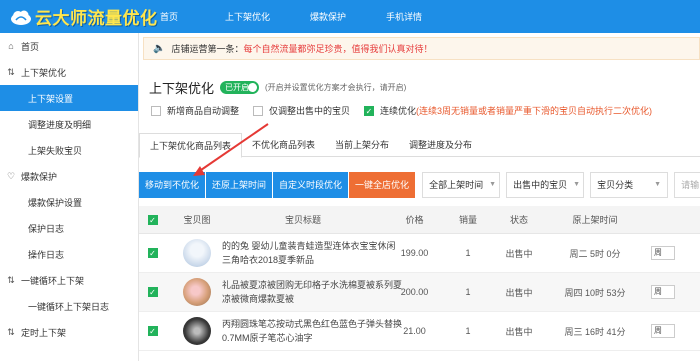 The width and height of the screenshot is (700, 361). What do you see at coordinates (172, 185) in the screenshot?
I see `move-to-no-optimize-button: 移动到不优化` at bounding box center [172, 185].